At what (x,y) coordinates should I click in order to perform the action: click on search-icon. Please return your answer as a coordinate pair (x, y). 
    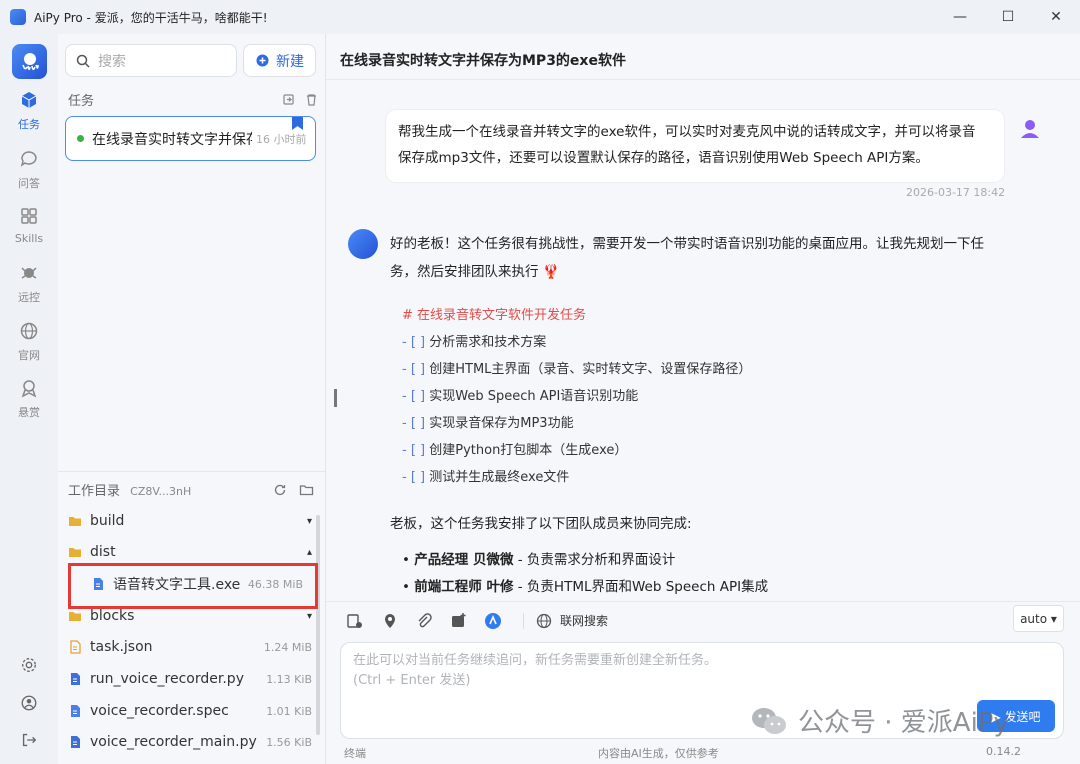
    Looking at the image, I should click on (83, 61).